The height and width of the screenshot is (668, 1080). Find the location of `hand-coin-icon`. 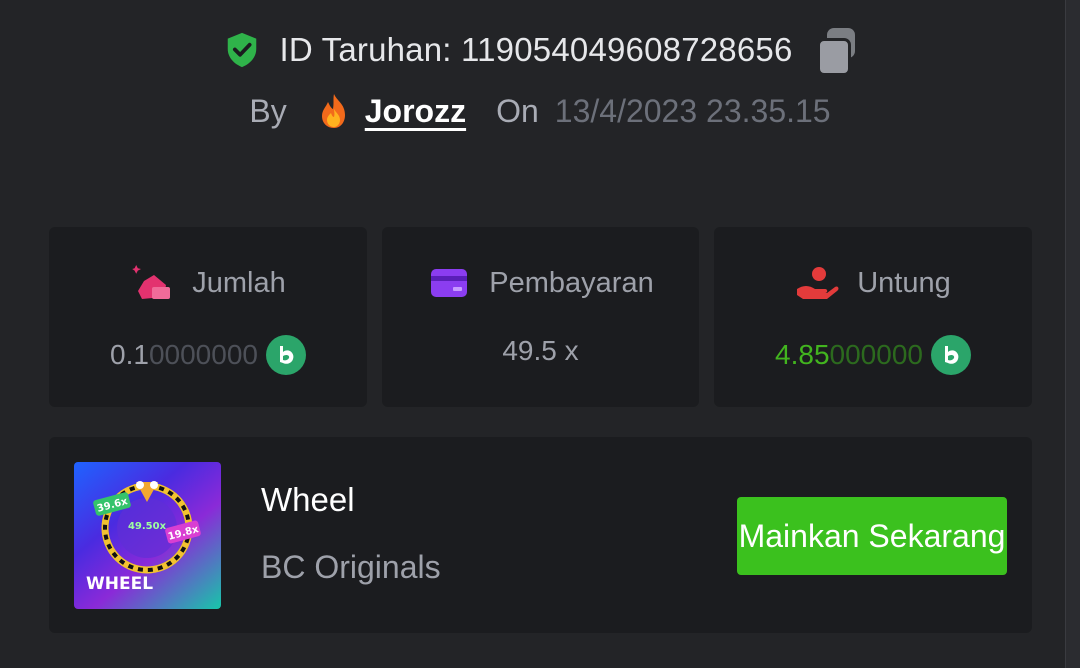

hand-coin-icon is located at coordinates (818, 283).